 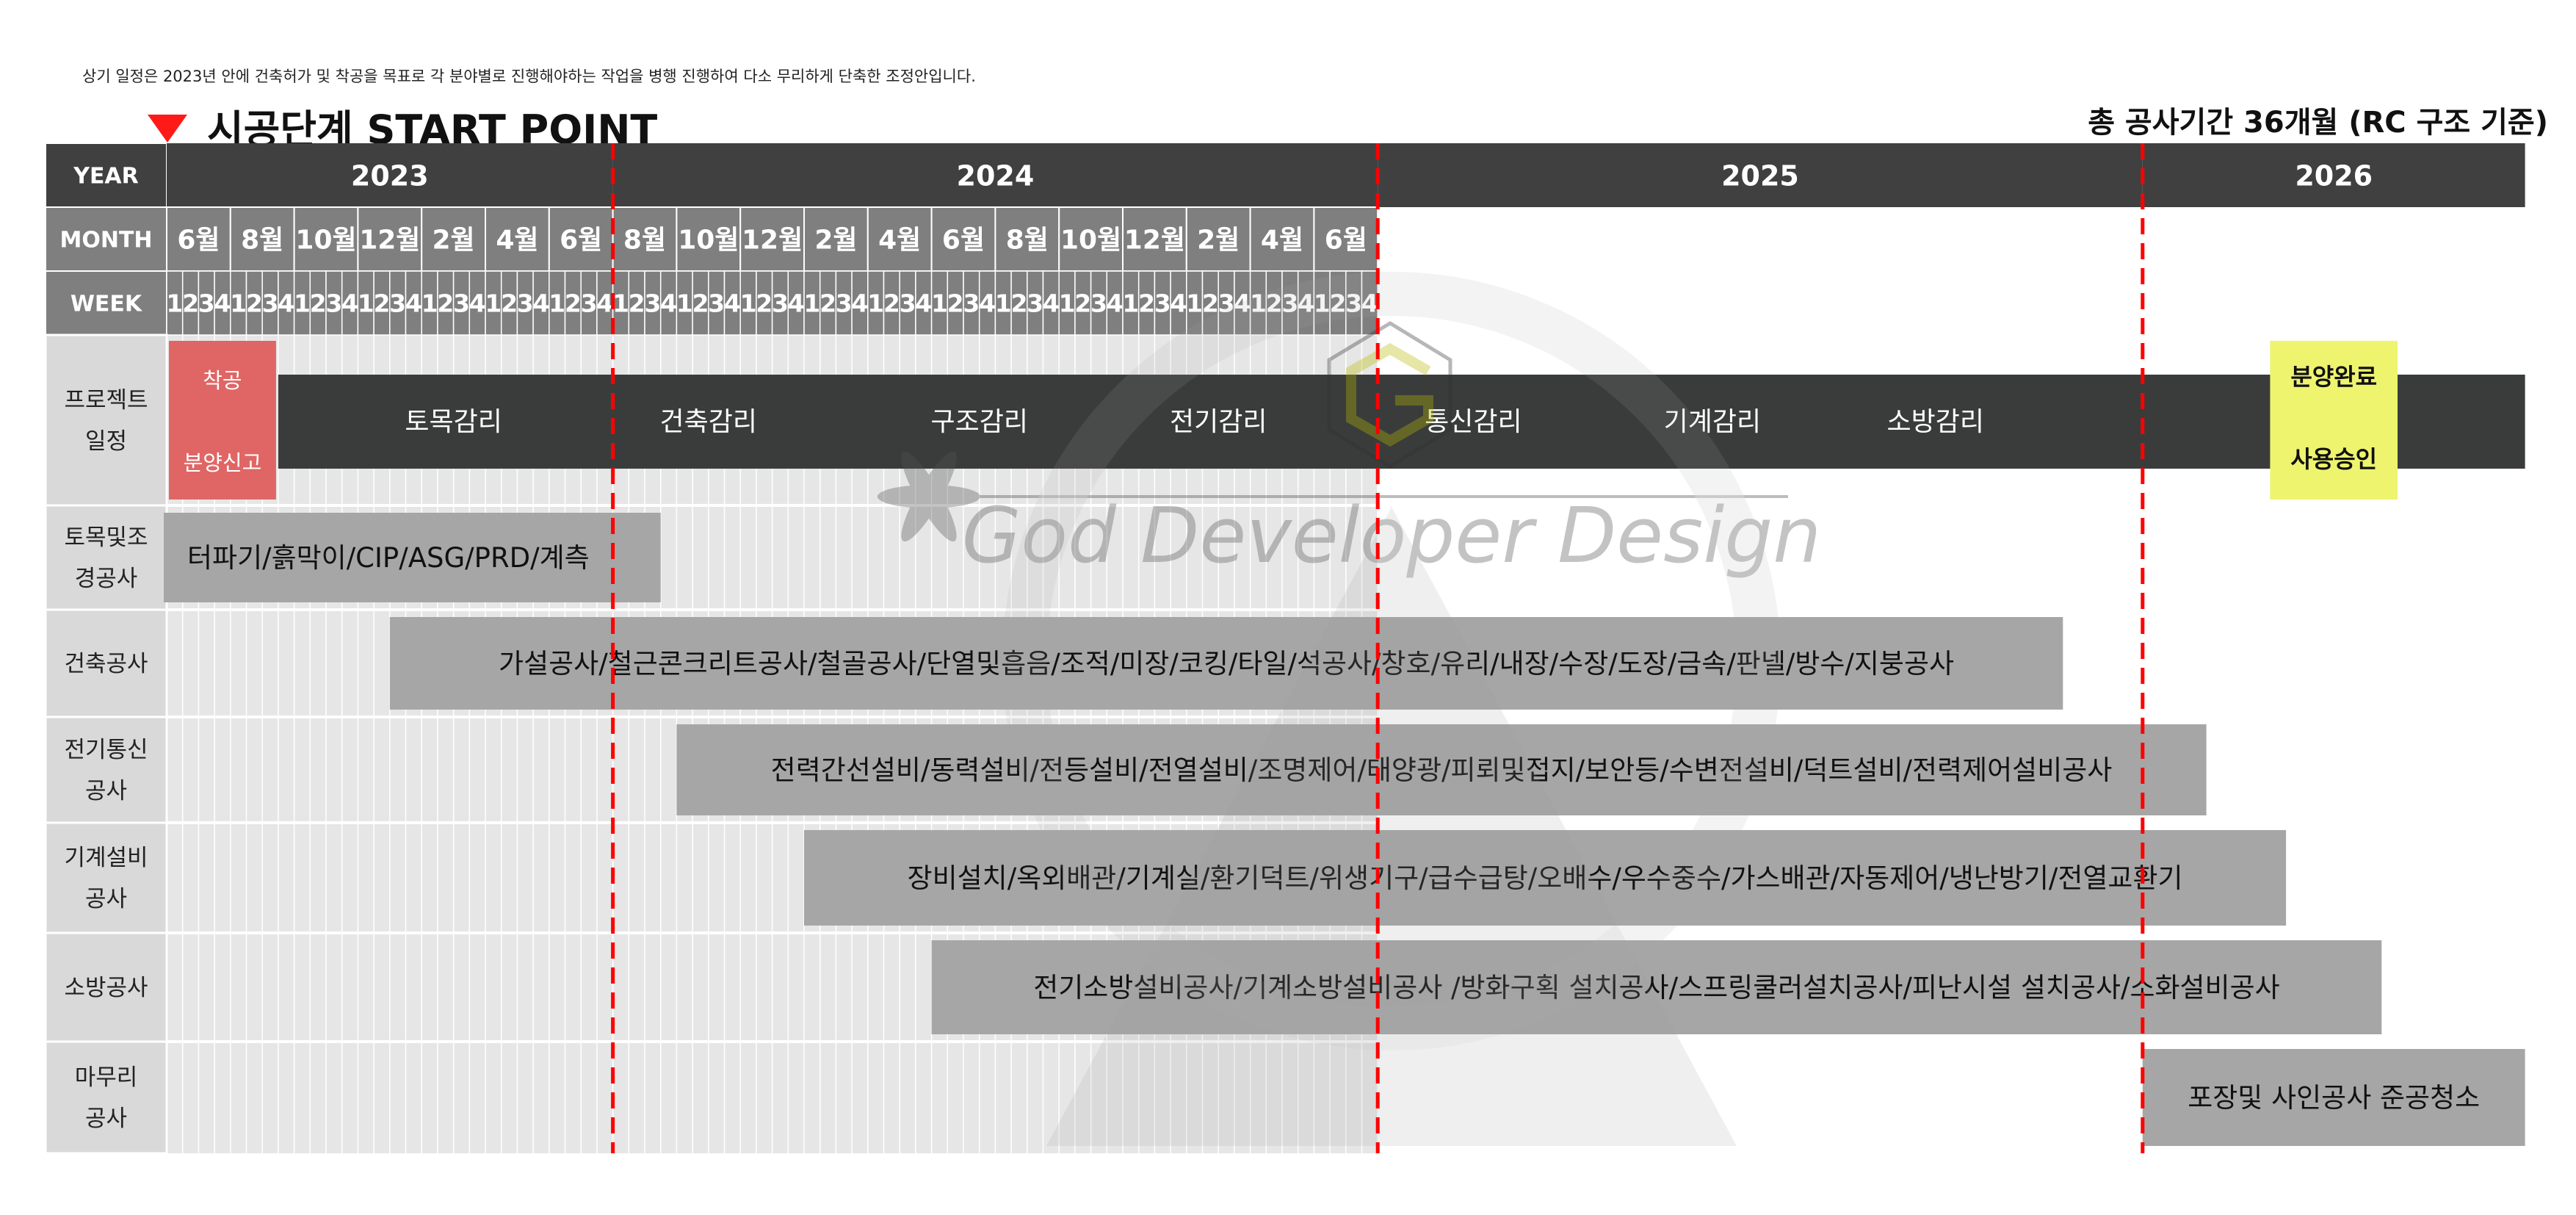 What do you see at coordinates (222, 381) in the screenshot?
I see `start-block-label: 착공` at bounding box center [222, 381].